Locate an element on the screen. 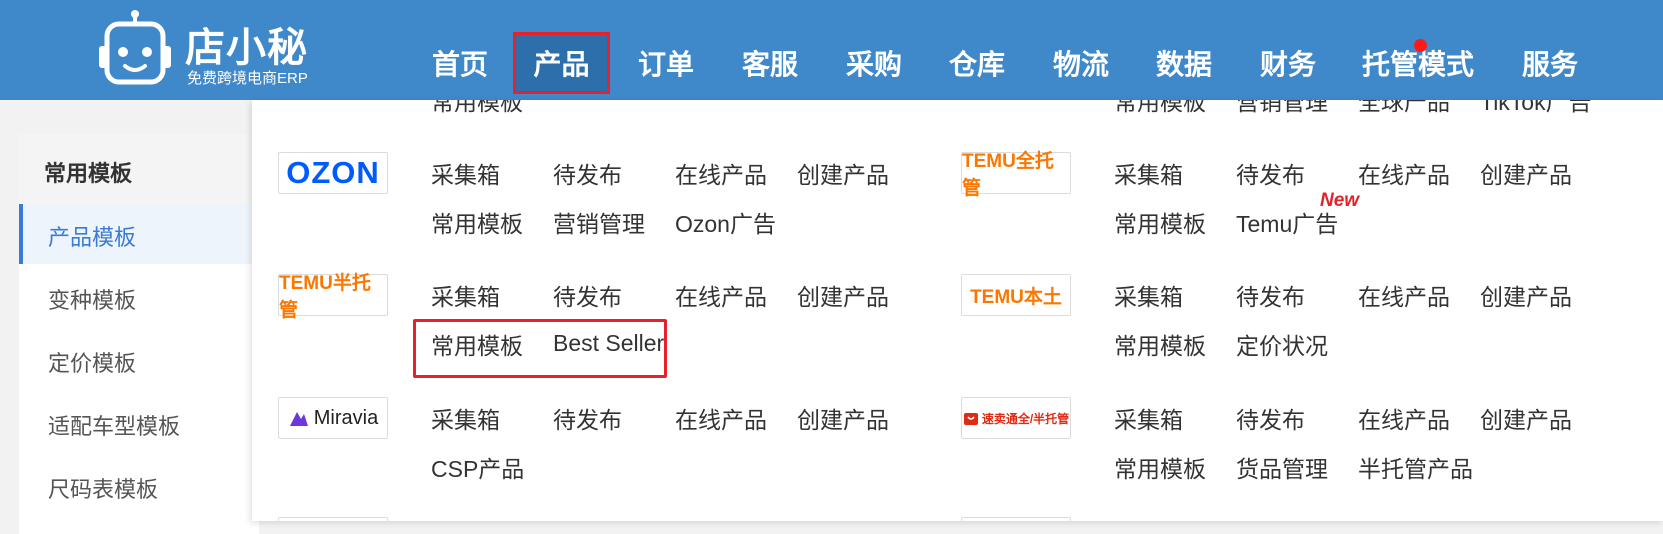  nav-warehouse: 仓库 is located at coordinates (977, 64).